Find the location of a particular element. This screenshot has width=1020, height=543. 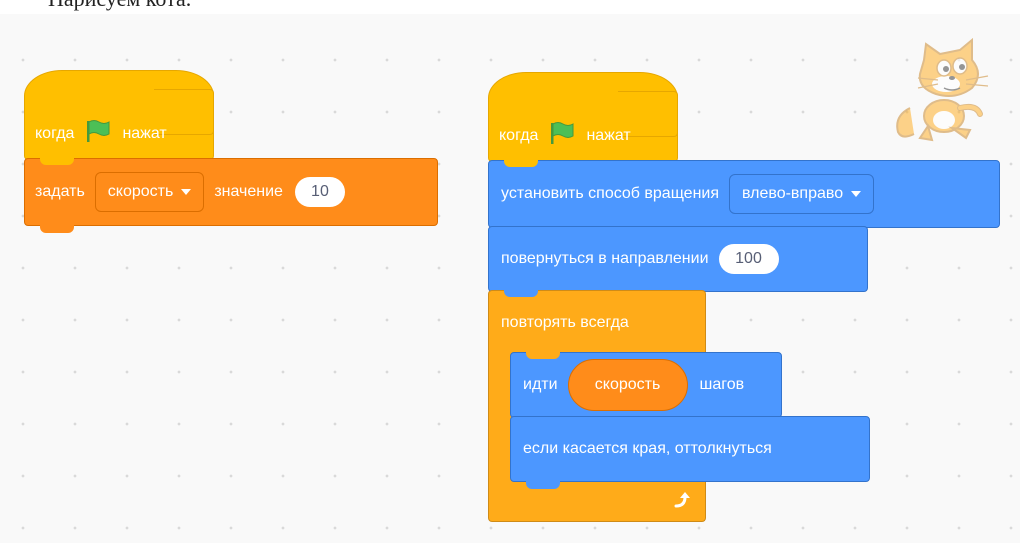

steps-label: шагов is located at coordinates (722, 384).